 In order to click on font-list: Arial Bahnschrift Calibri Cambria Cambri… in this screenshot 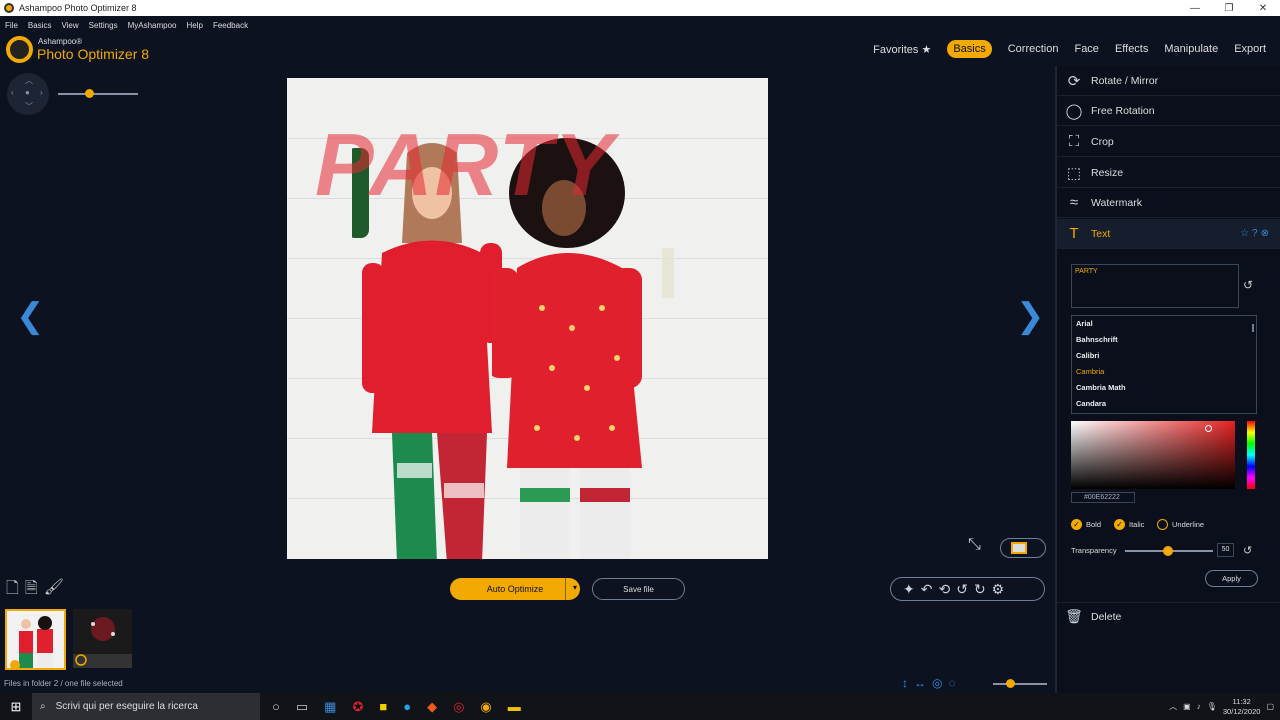, I will do `click(1164, 364)`.